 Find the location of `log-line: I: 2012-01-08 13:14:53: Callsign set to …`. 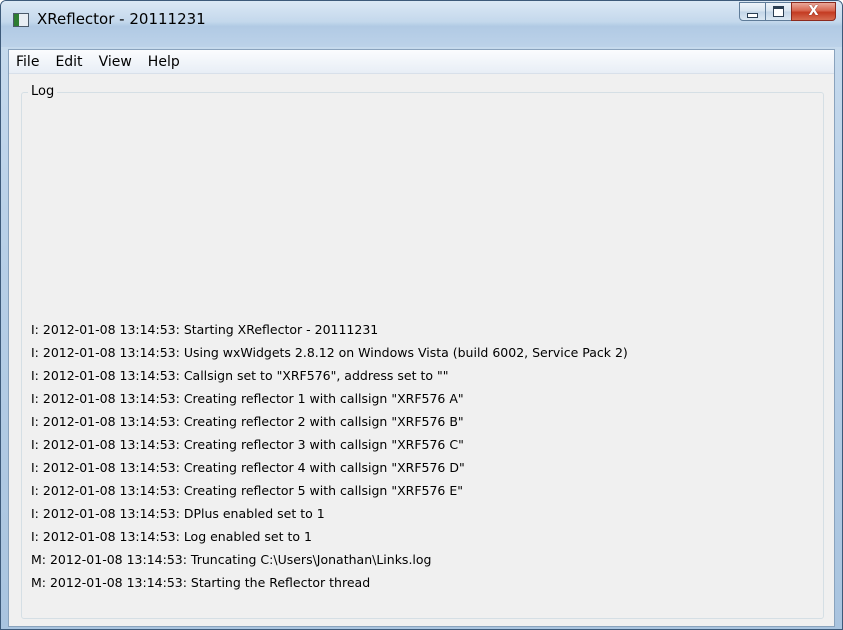

log-line: I: 2012-01-08 13:14:53: Callsign set to … is located at coordinates (240, 375).